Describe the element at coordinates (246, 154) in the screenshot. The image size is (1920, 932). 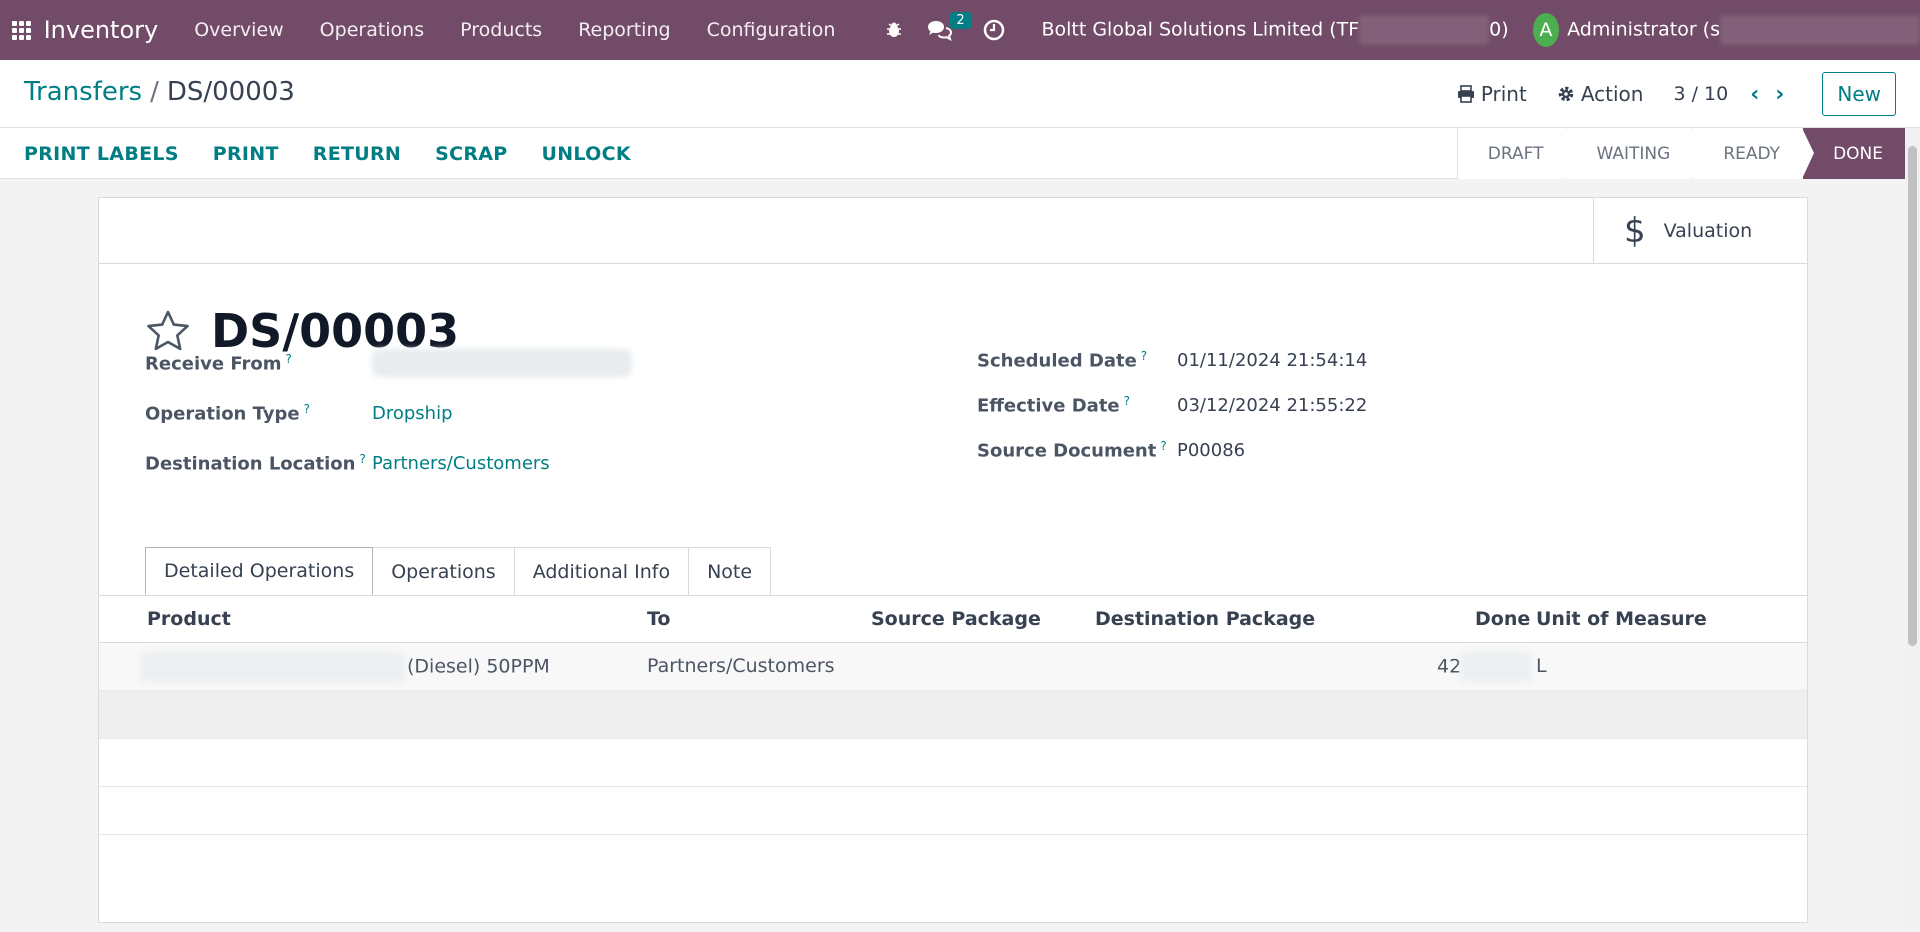
I see `print-button: PRINT` at that location.